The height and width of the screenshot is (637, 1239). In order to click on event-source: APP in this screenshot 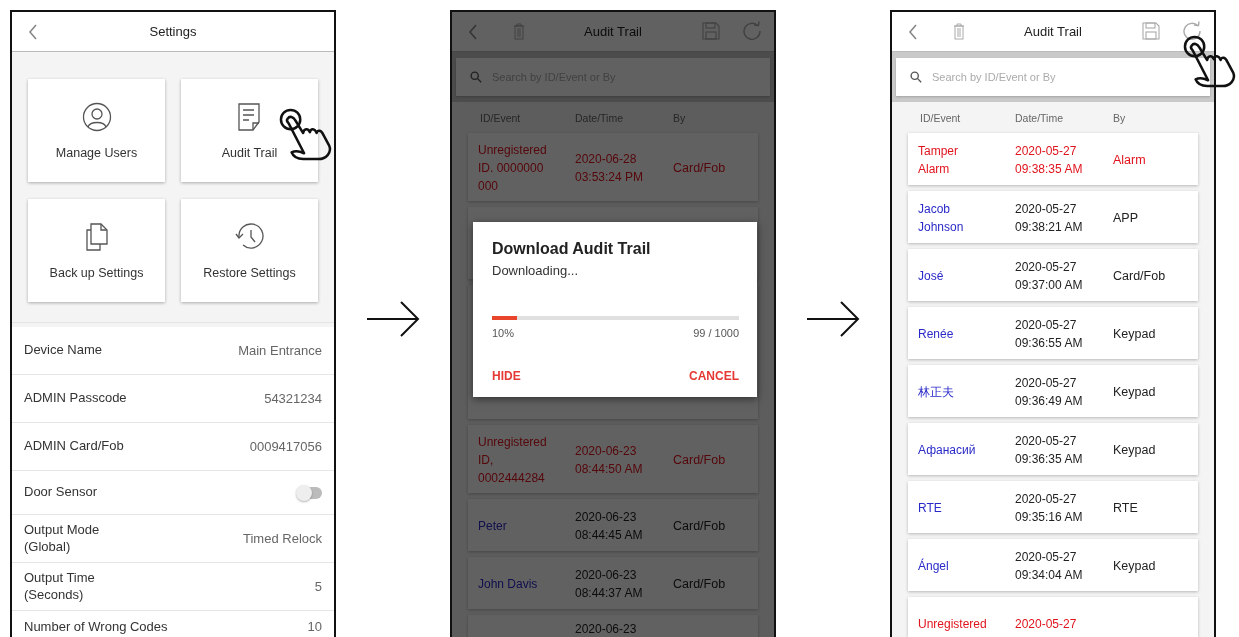, I will do `click(1125, 218)`.